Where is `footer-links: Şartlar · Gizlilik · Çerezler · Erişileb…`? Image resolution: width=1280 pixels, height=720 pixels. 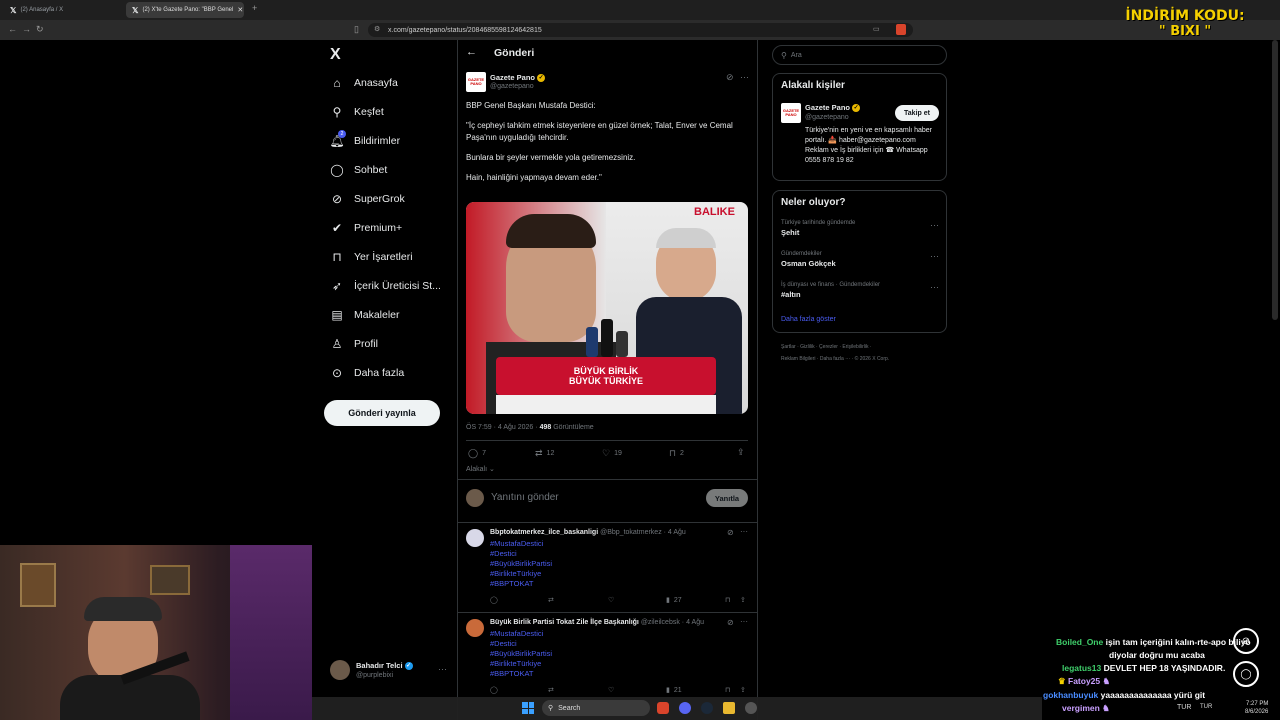 footer-links: Şartlar · Gizlilik · Çerezler · Erişileb… is located at coordinates (826, 347).